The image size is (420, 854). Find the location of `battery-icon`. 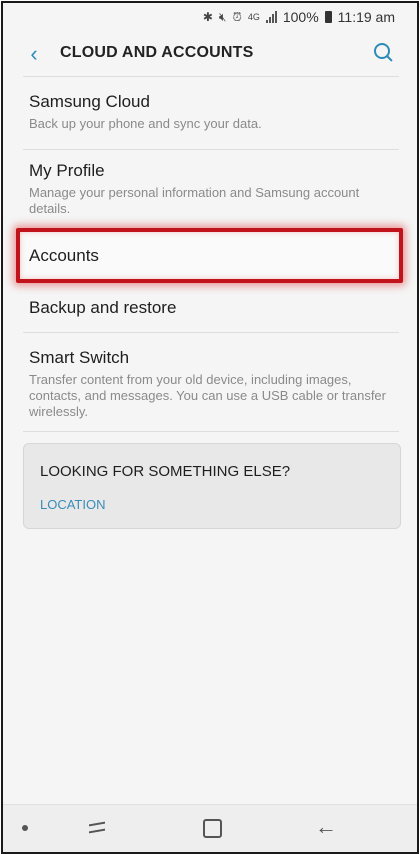

battery-icon is located at coordinates (328, 17).